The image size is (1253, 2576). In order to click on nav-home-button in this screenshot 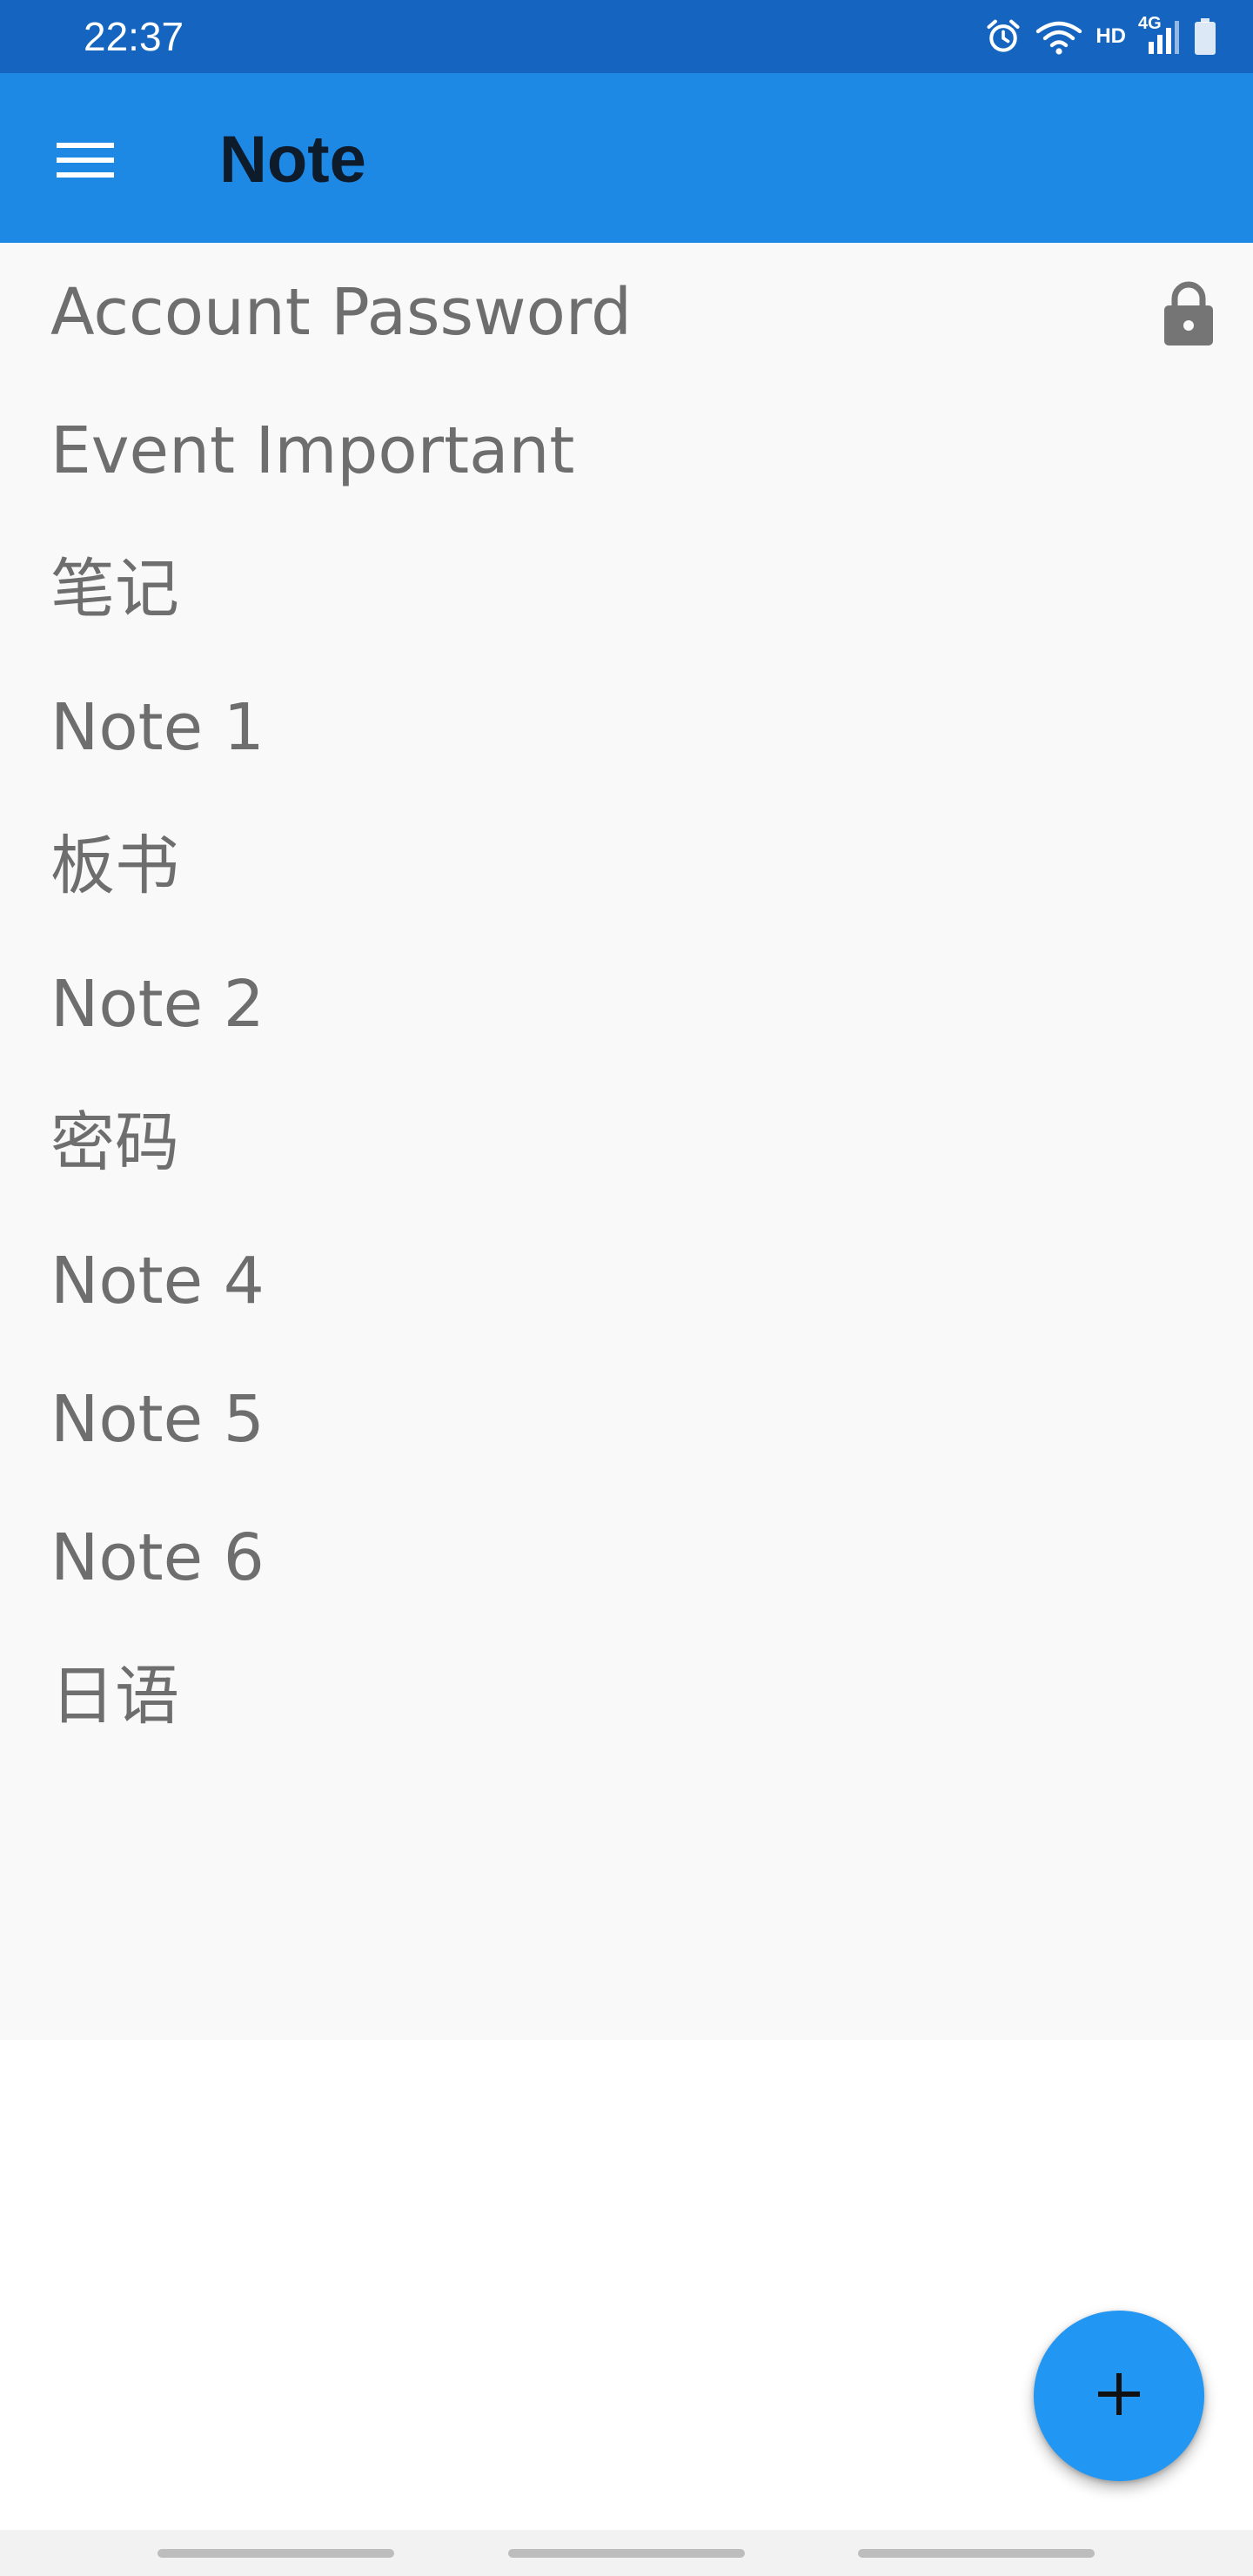, I will do `click(626, 2554)`.